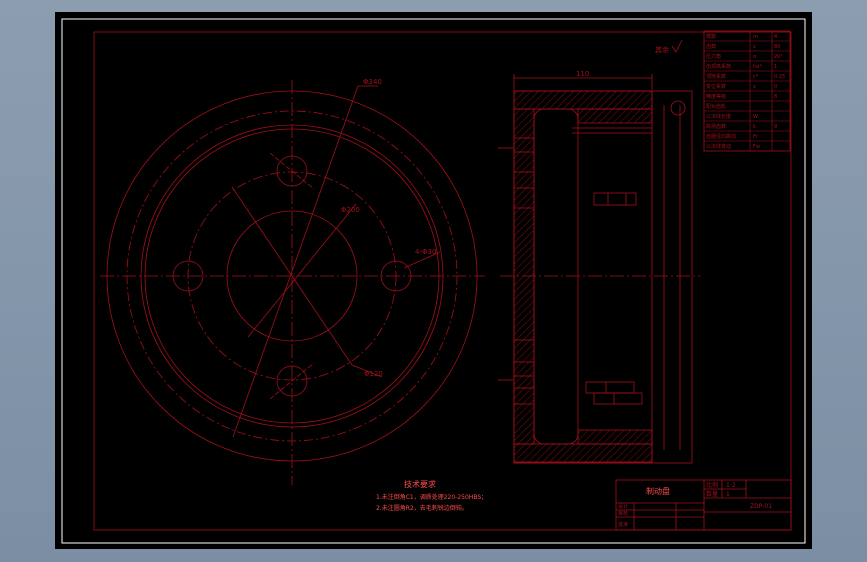 This screenshot has height=562, width=867. What do you see at coordinates (778, 57) in the screenshot?
I see `parameter-table-cell-value: 20°` at bounding box center [778, 57].